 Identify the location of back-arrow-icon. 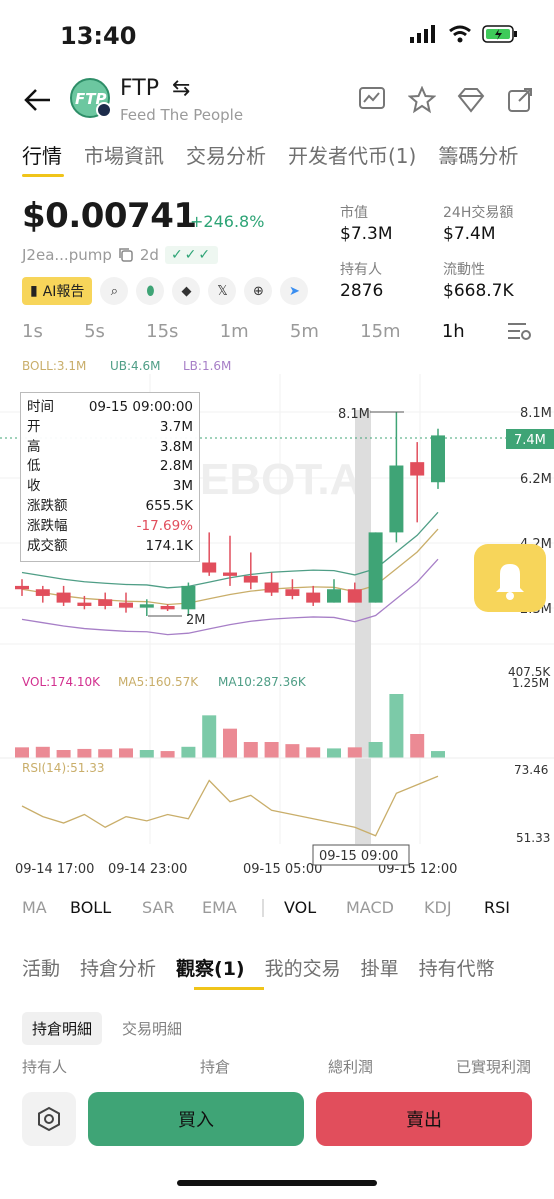
(38, 100).